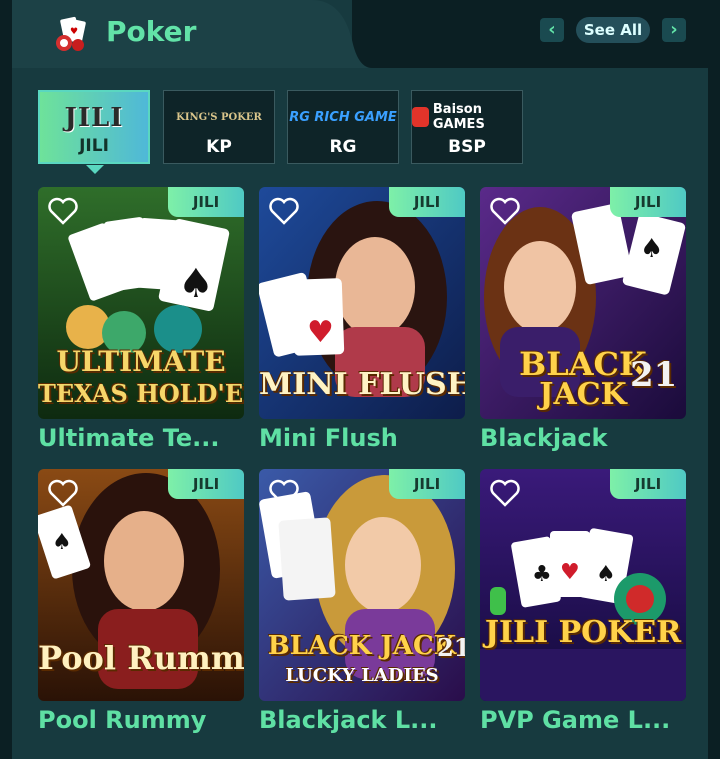  What do you see at coordinates (94, 118) in the screenshot?
I see `jili-logo: JILI` at bounding box center [94, 118].